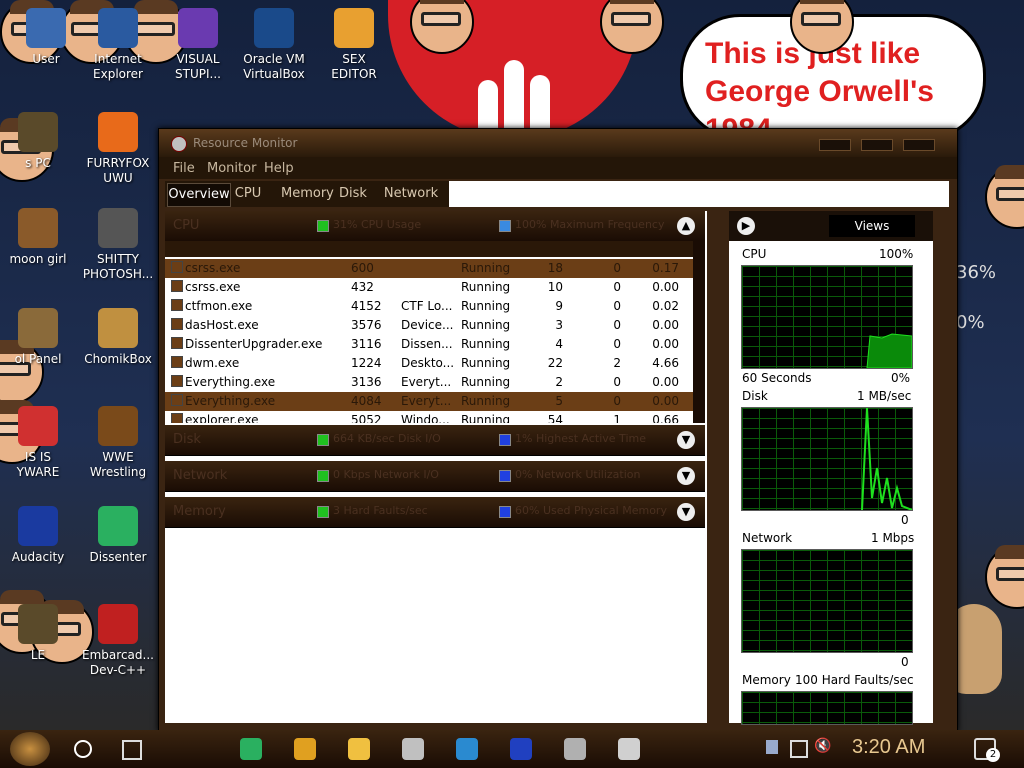 The height and width of the screenshot is (768, 1024). What do you see at coordinates (772, 747) in the screenshot?
I see `device-icon` at bounding box center [772, 747].